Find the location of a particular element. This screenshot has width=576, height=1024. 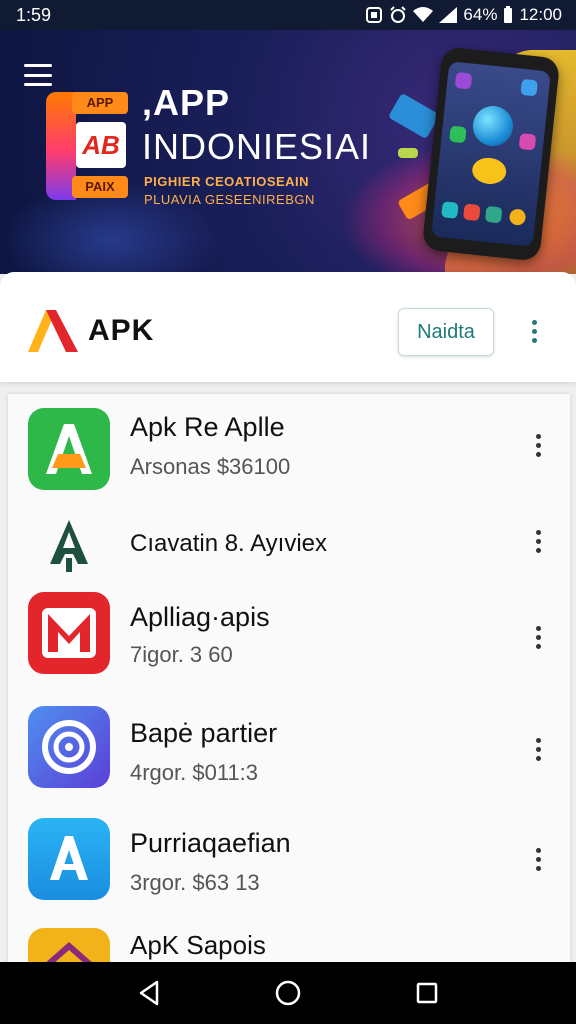

list-item: ApK Sapois is located at coordinates (289, 944).